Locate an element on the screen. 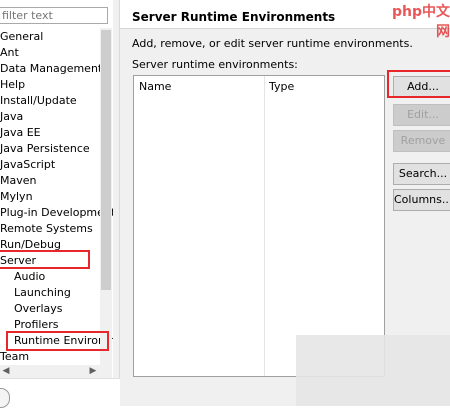 Image resolution: width=450 pixels, height=408 pixels. tree-item-javascript: JavaScript is located at coordinates (27, 165).